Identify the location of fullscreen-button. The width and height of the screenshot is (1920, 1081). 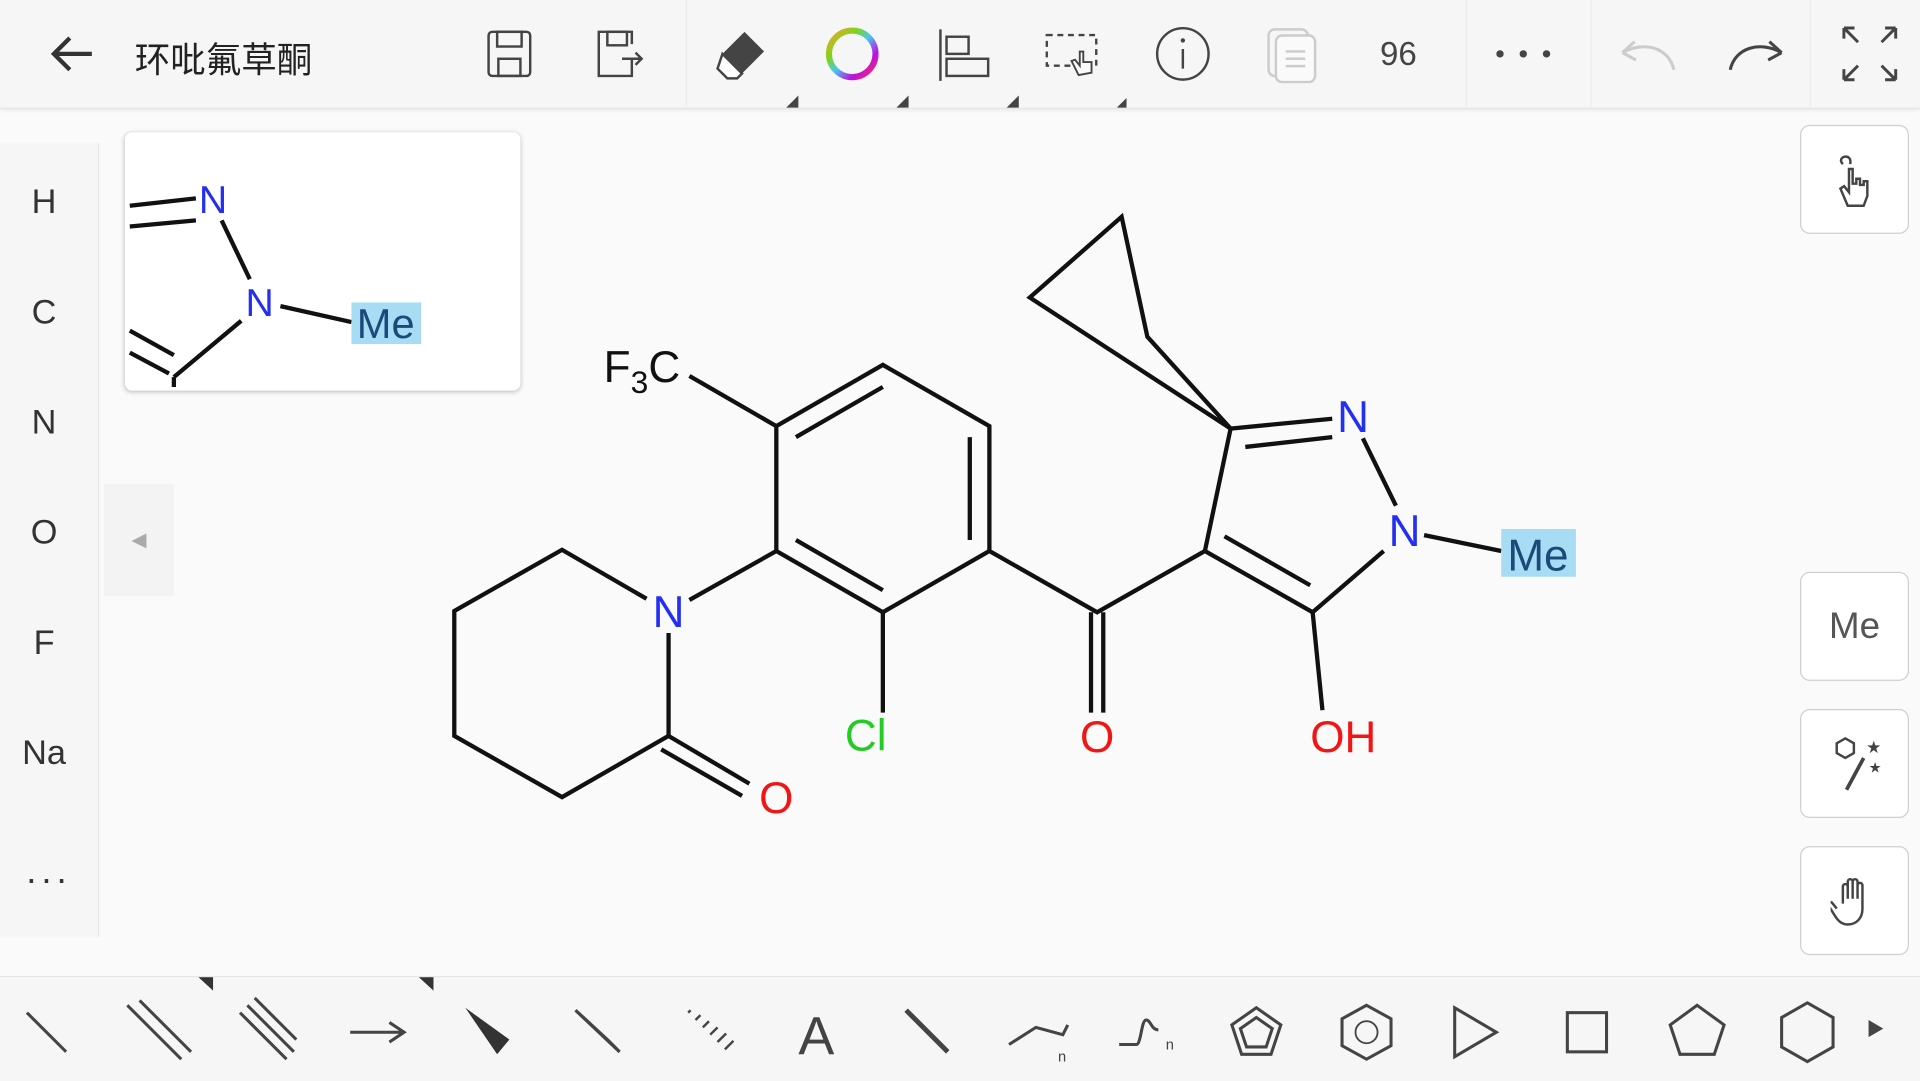
(1869, 54).